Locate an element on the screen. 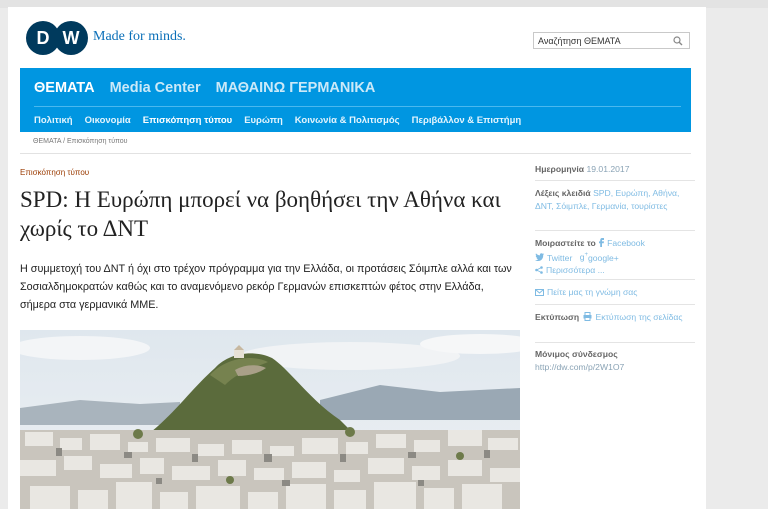  print-label: Εκτύπωση is located at coordinates (557, 317).